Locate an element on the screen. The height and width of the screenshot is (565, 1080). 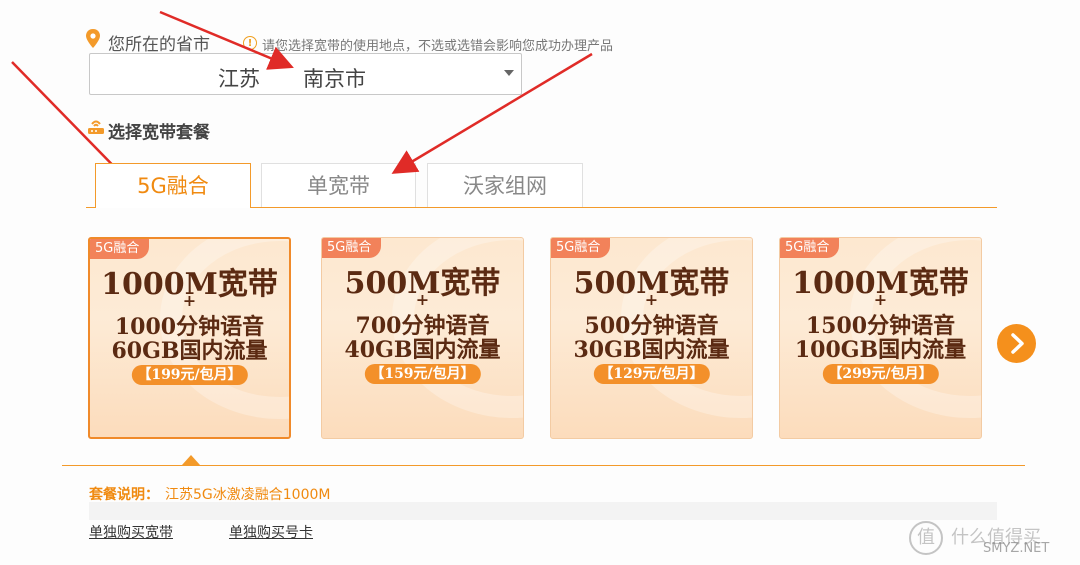
watermark-sub: SMYZ.NET is located at coordinates (1016, 548).